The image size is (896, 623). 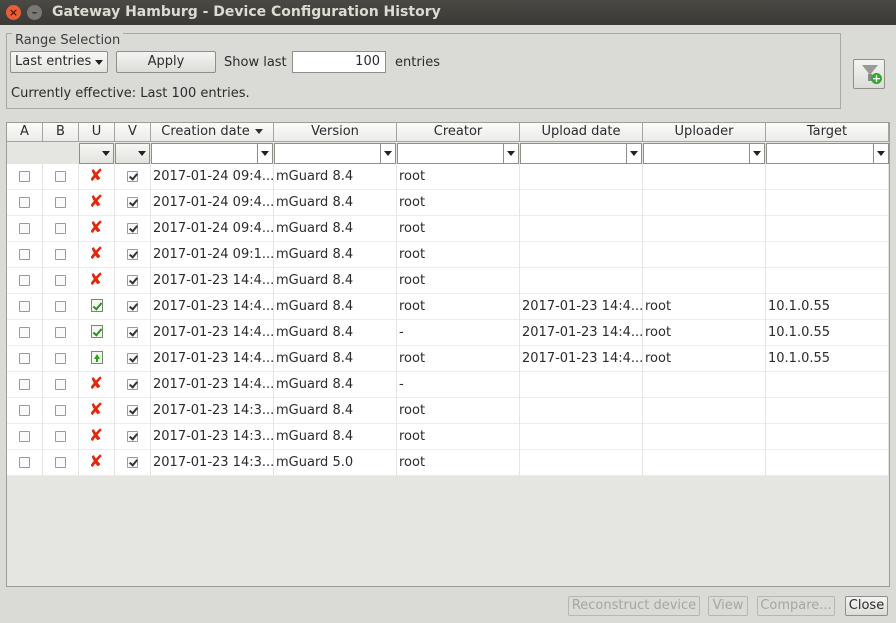 What do you see at coordinates (335, 203) in the screenshot?
I see `version-cell: mGuard 8.4` at bounding box center [335, 203].